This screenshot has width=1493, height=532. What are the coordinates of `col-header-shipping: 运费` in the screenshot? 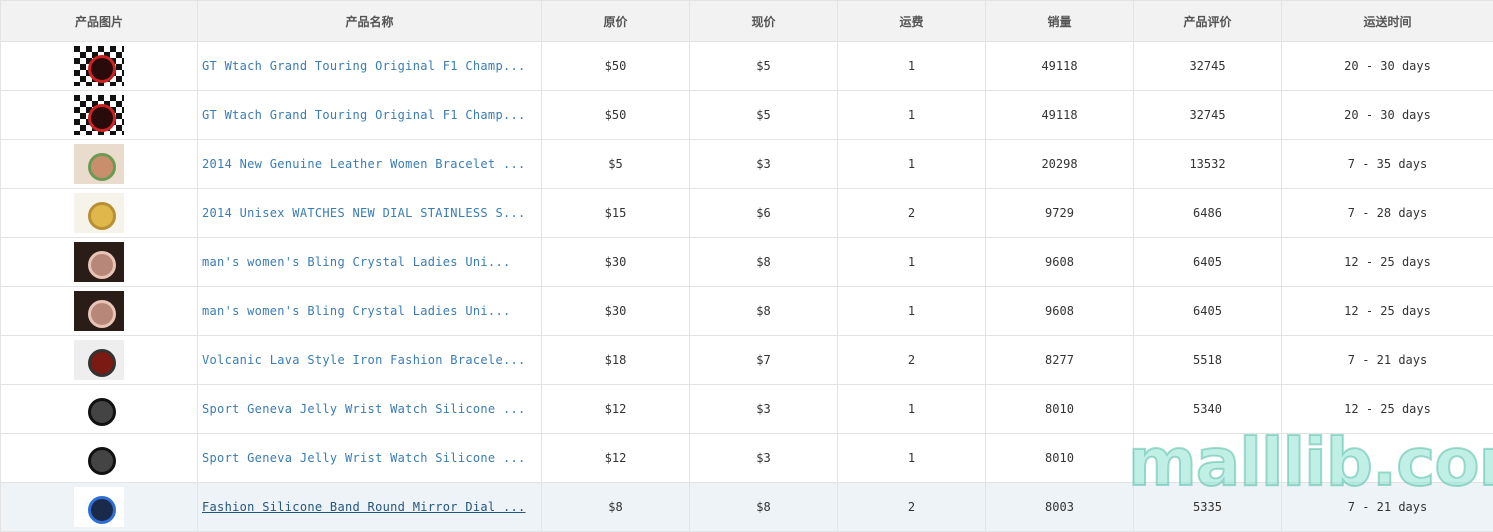 It's located at (912, 21).